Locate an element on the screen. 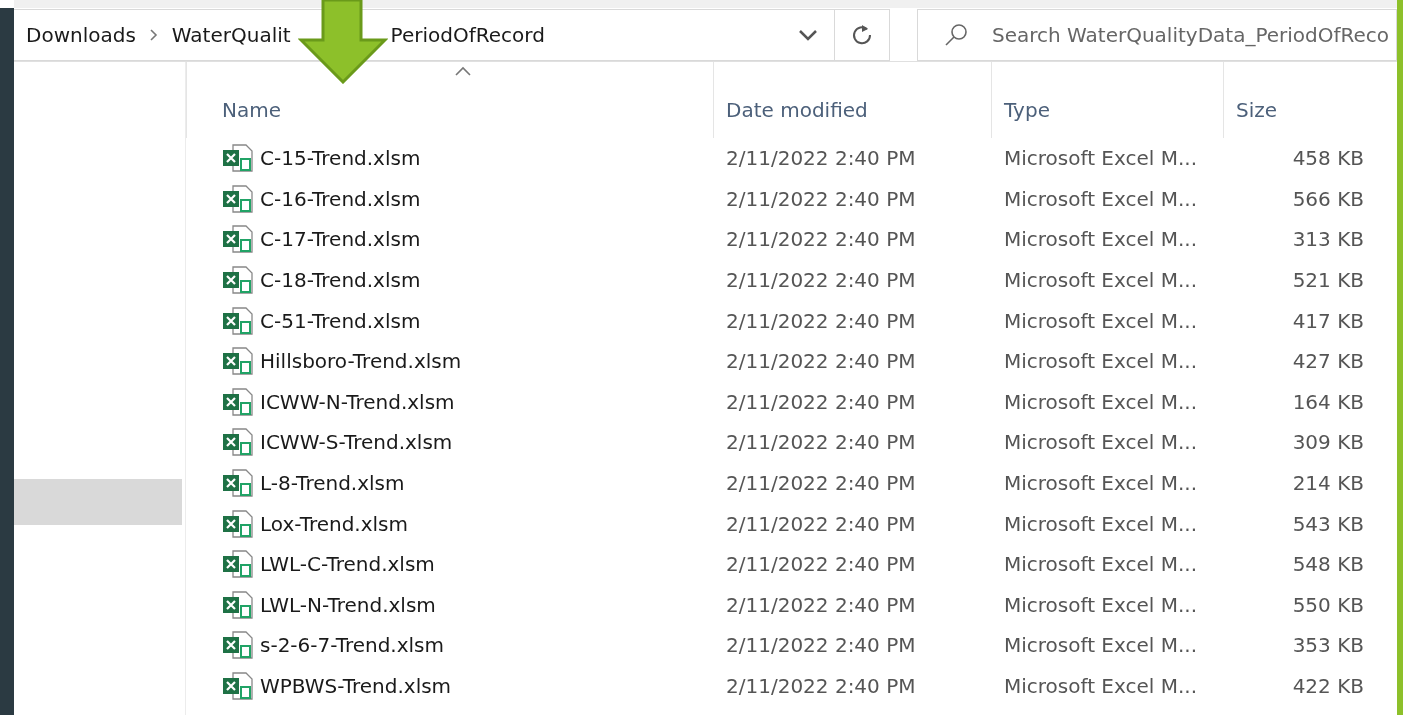  size-cell: 566 KB is located at coordinates (1328, 198).